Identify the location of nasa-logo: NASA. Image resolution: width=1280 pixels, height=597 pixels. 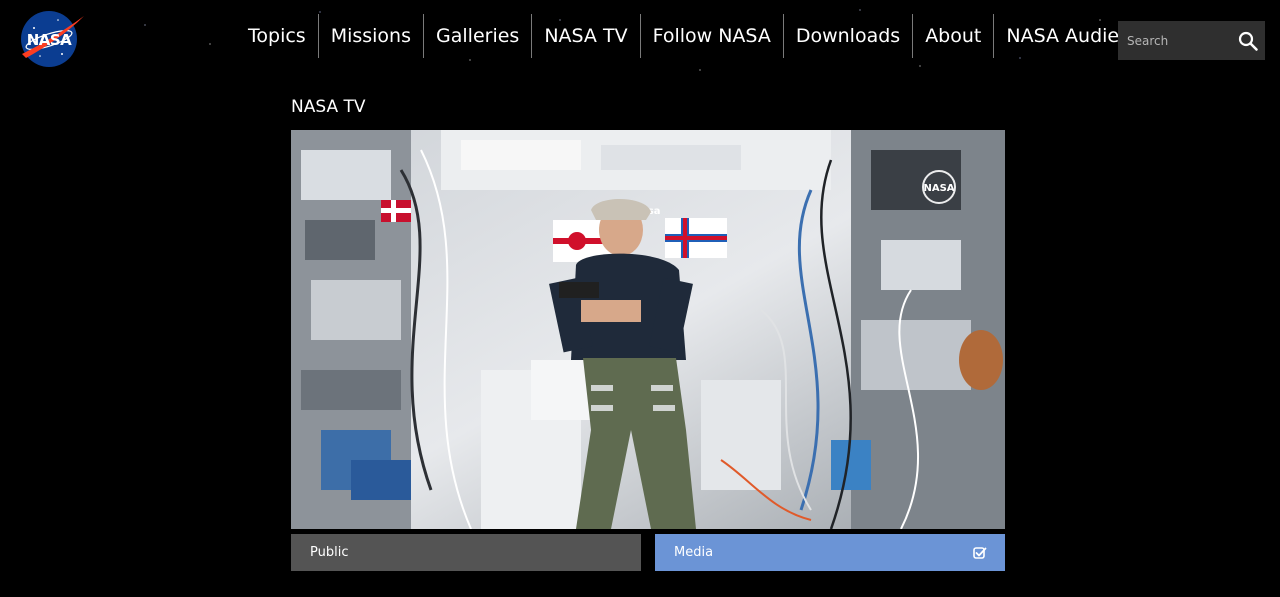
(52, 39).